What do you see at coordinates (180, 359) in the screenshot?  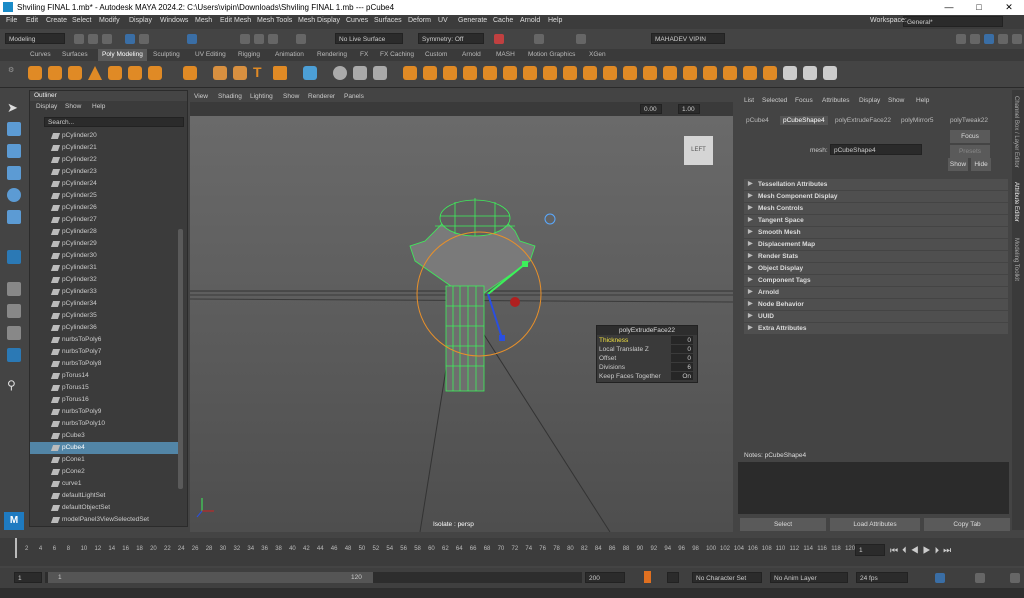 I see `outliner-scrollbar` at bounding box center [180, 359].